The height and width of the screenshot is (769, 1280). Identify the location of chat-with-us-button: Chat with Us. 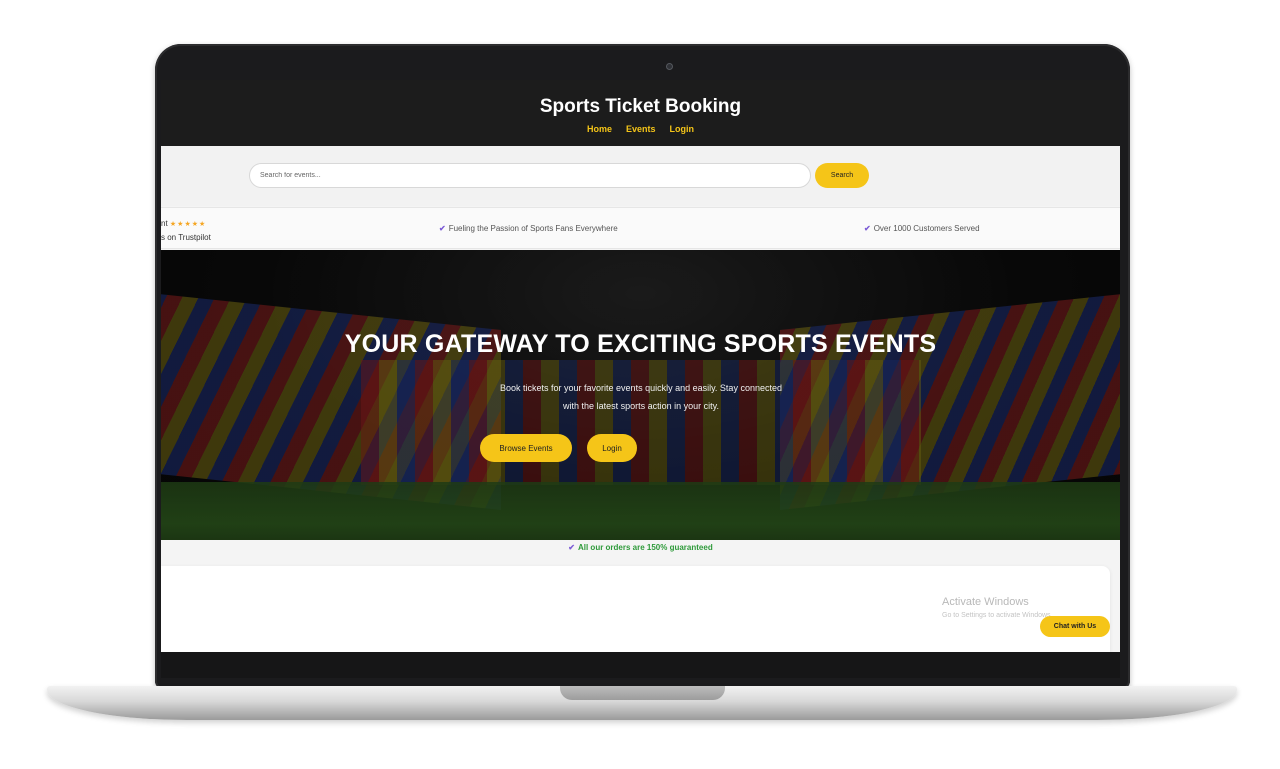
(1075, 626).